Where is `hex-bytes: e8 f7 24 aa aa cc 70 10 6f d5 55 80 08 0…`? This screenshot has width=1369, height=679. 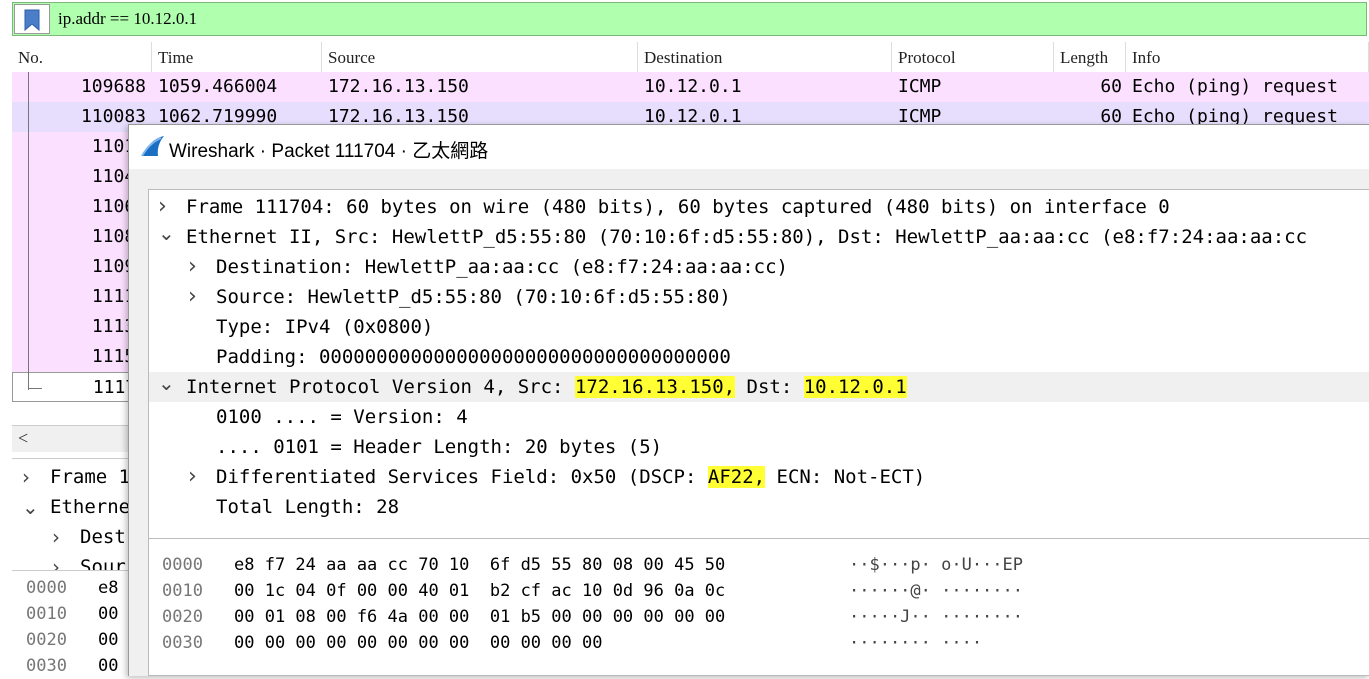
hex-bytes: e8 f7 24 aa aa cc 70 10 6f d5 55 80 08 0… is located at coordinates (480, 565).